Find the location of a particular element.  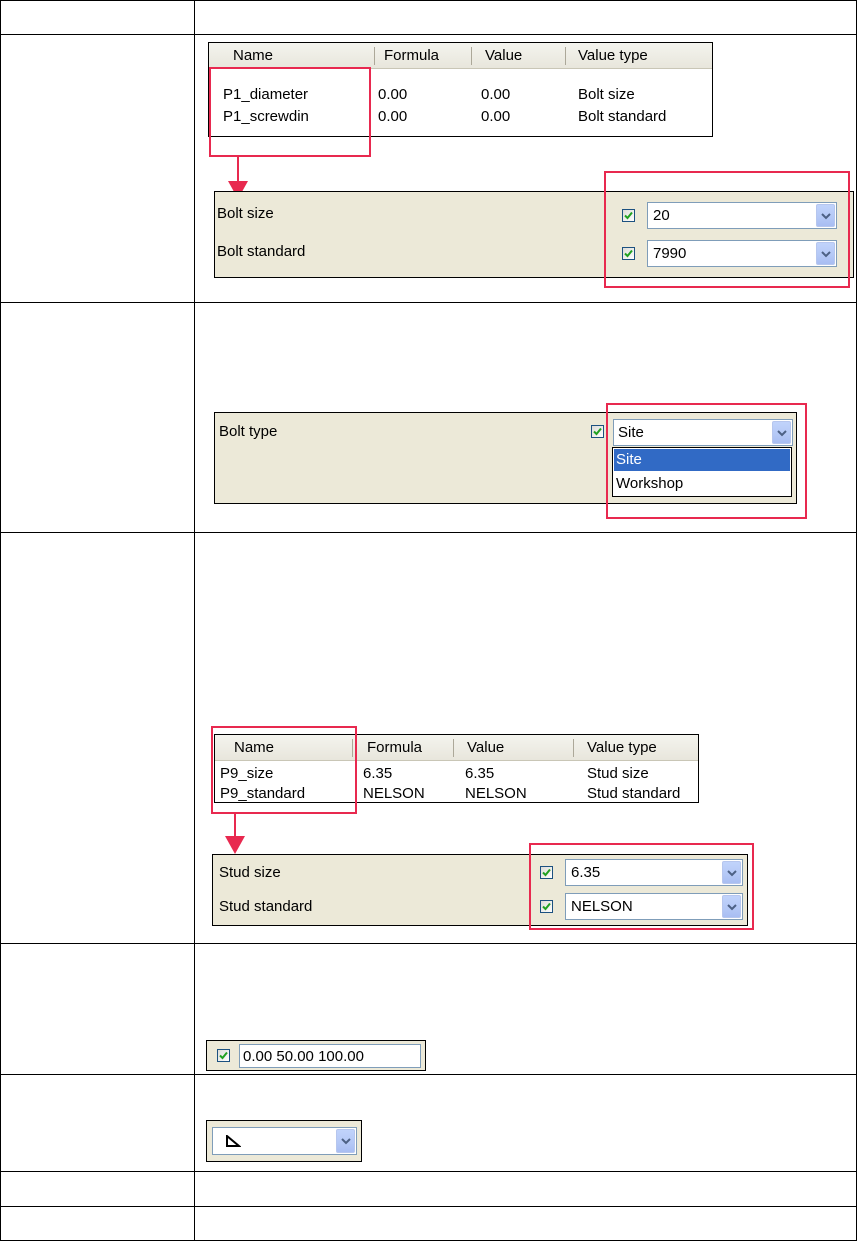

bolt-type-checkbox is located at coordinates (597, 431).